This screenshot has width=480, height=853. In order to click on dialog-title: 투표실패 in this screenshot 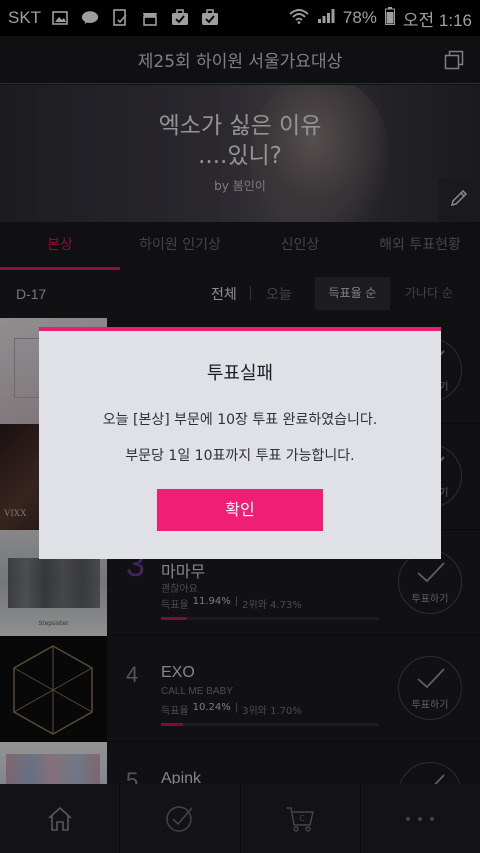, I will do `click(240, 373)`.